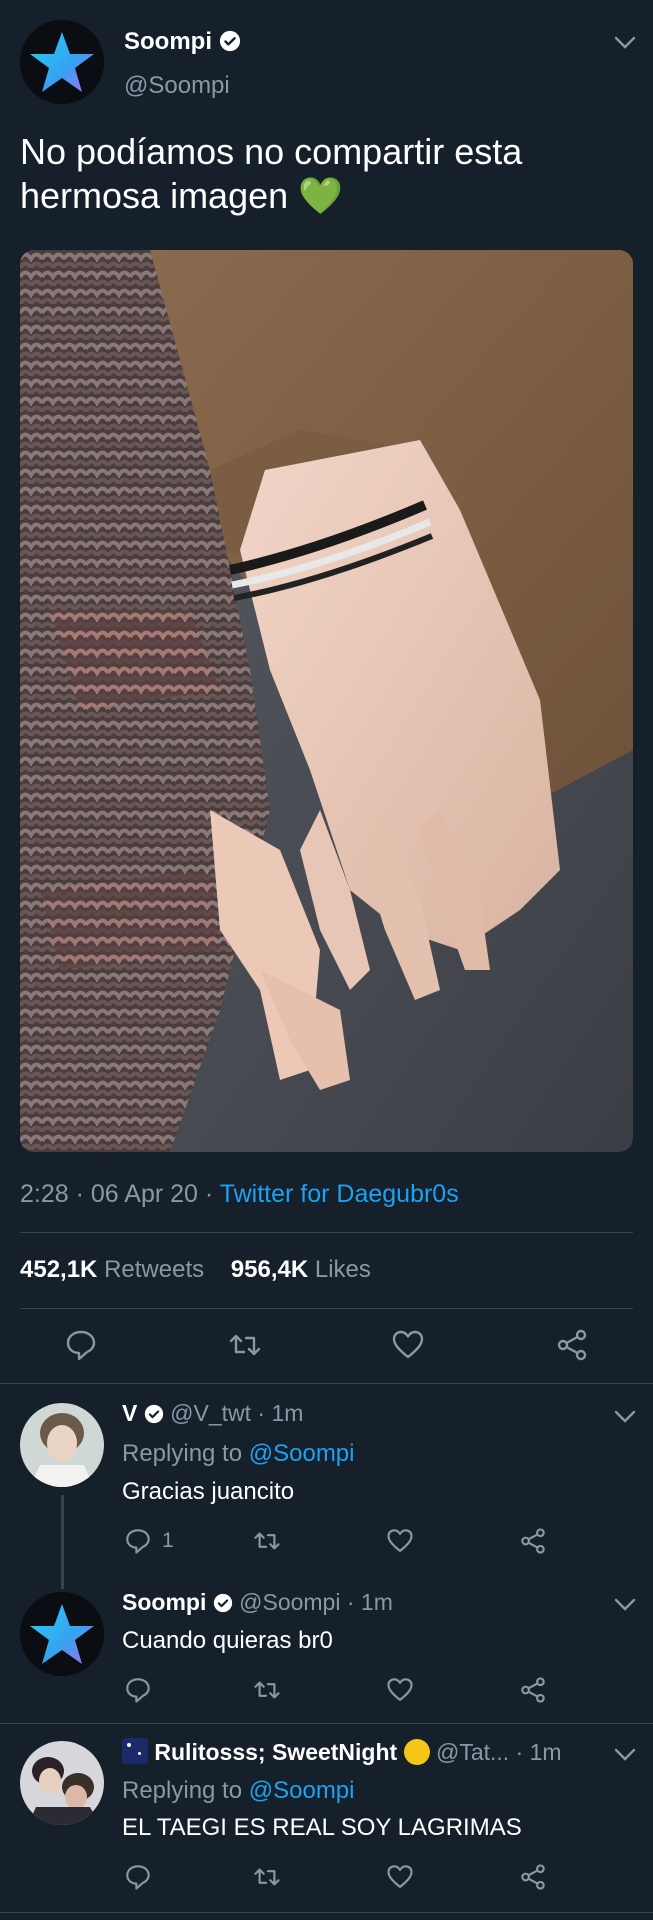 The image size is (653, 1920). I want to click on reply-author: Rulitosss; SweetNight @Tat... · 1m, so click(372, 1752).